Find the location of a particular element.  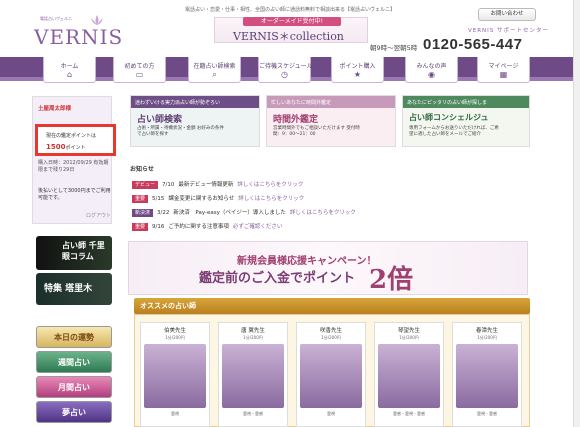

dream-fortune-button: 夢占い is located at coordinates (74, 412).